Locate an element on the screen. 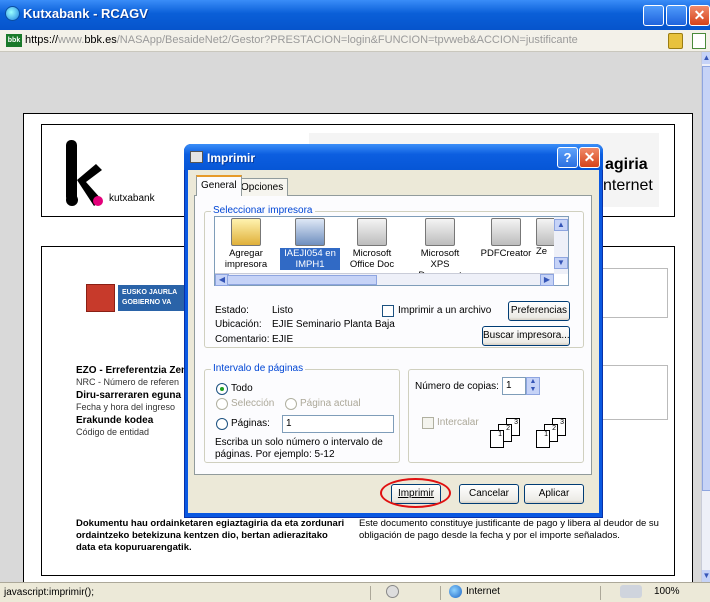  field-label: EZO - Erreferentzia Zen is located at coordinates (132, 370).